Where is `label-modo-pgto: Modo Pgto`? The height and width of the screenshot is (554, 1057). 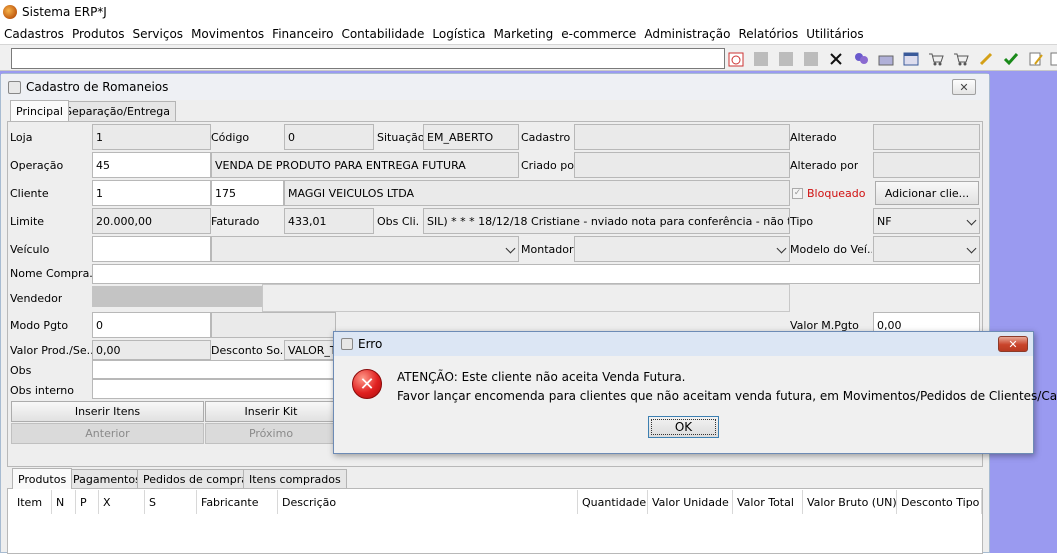
label-modo-pgto: Modo Pgto is located at coordinates (39, 325).